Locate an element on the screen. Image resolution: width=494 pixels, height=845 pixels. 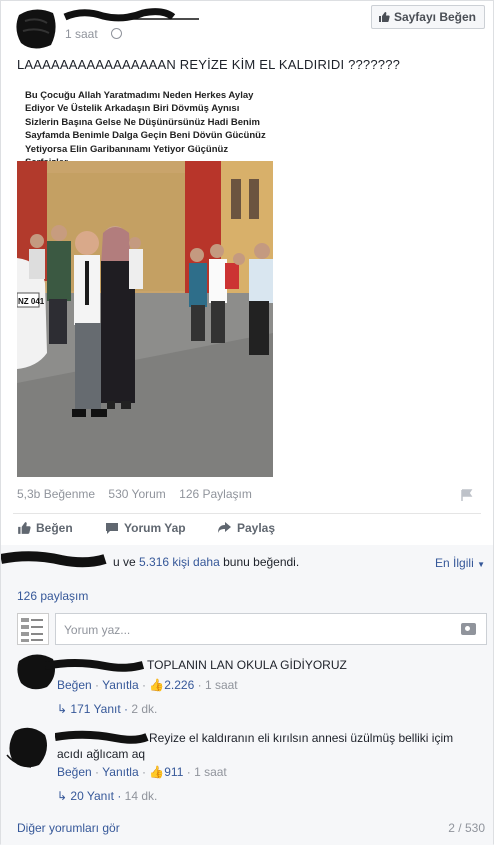
like-page-button: Sayfayı Beğen is located at coordinates (427, 17).